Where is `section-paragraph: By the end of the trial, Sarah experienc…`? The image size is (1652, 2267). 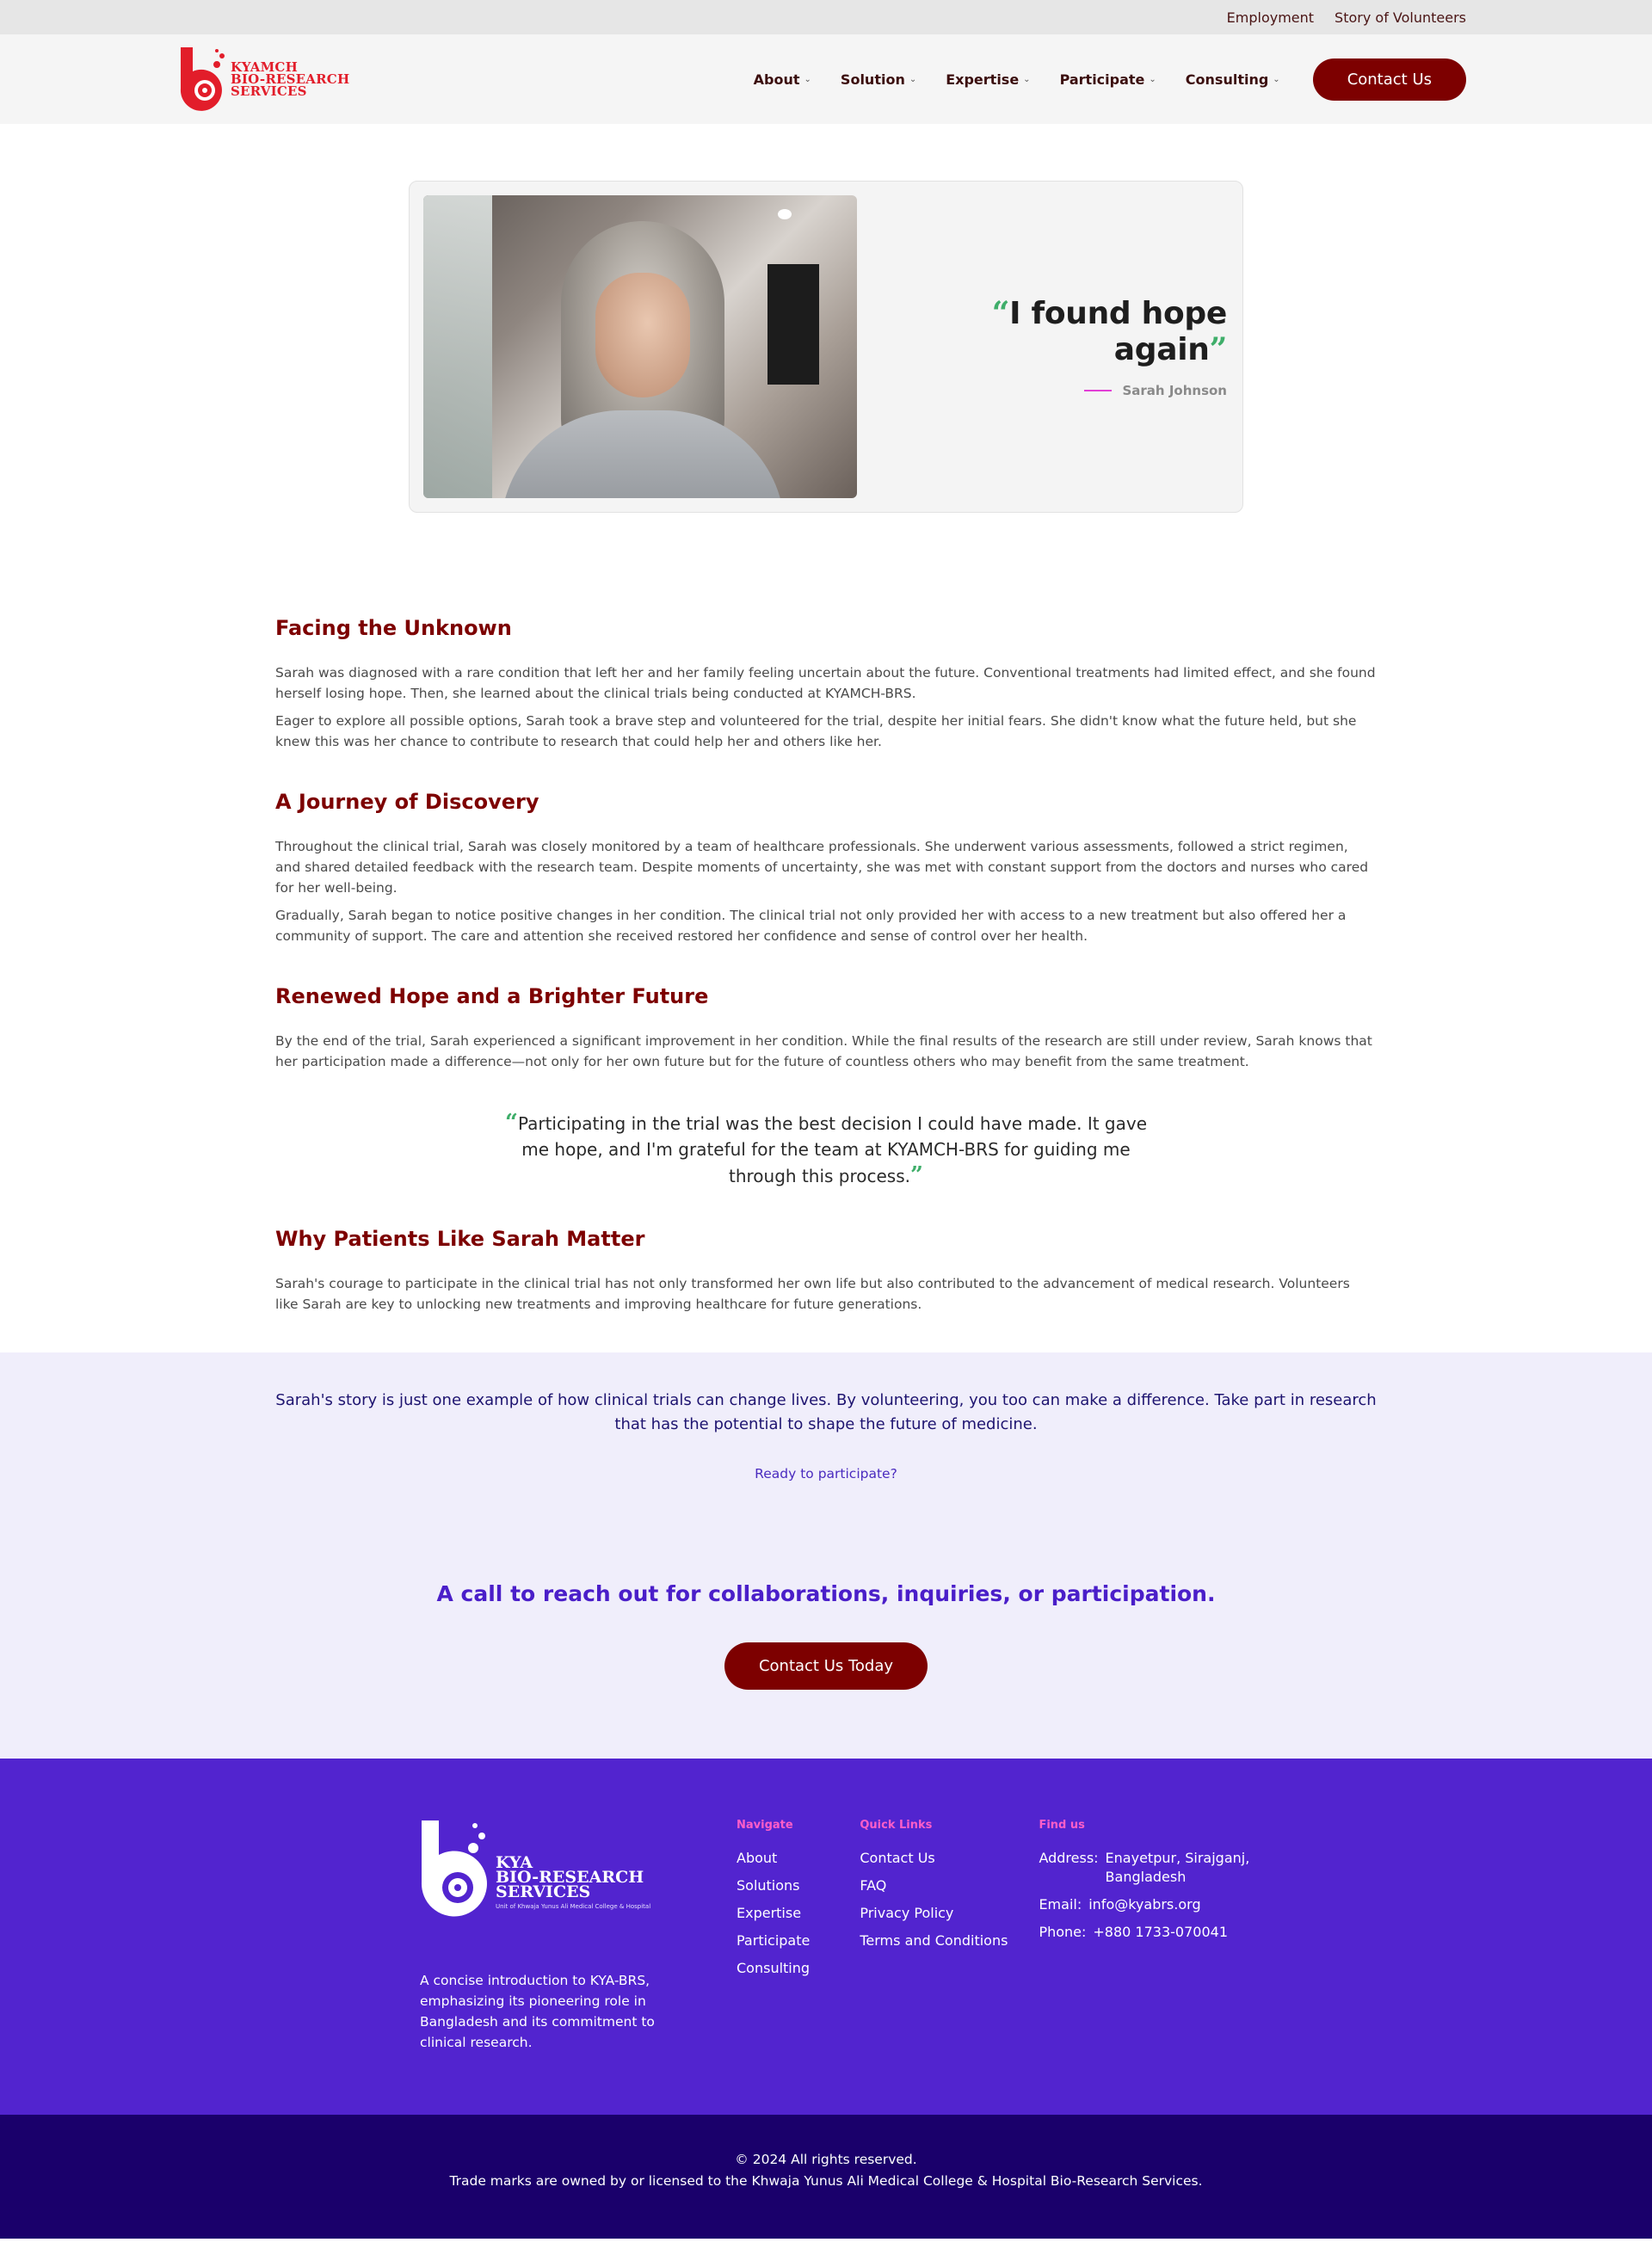 section-paragraph: By the end of the trial, Sarah experienc… is located at coordinates (823, 1051).